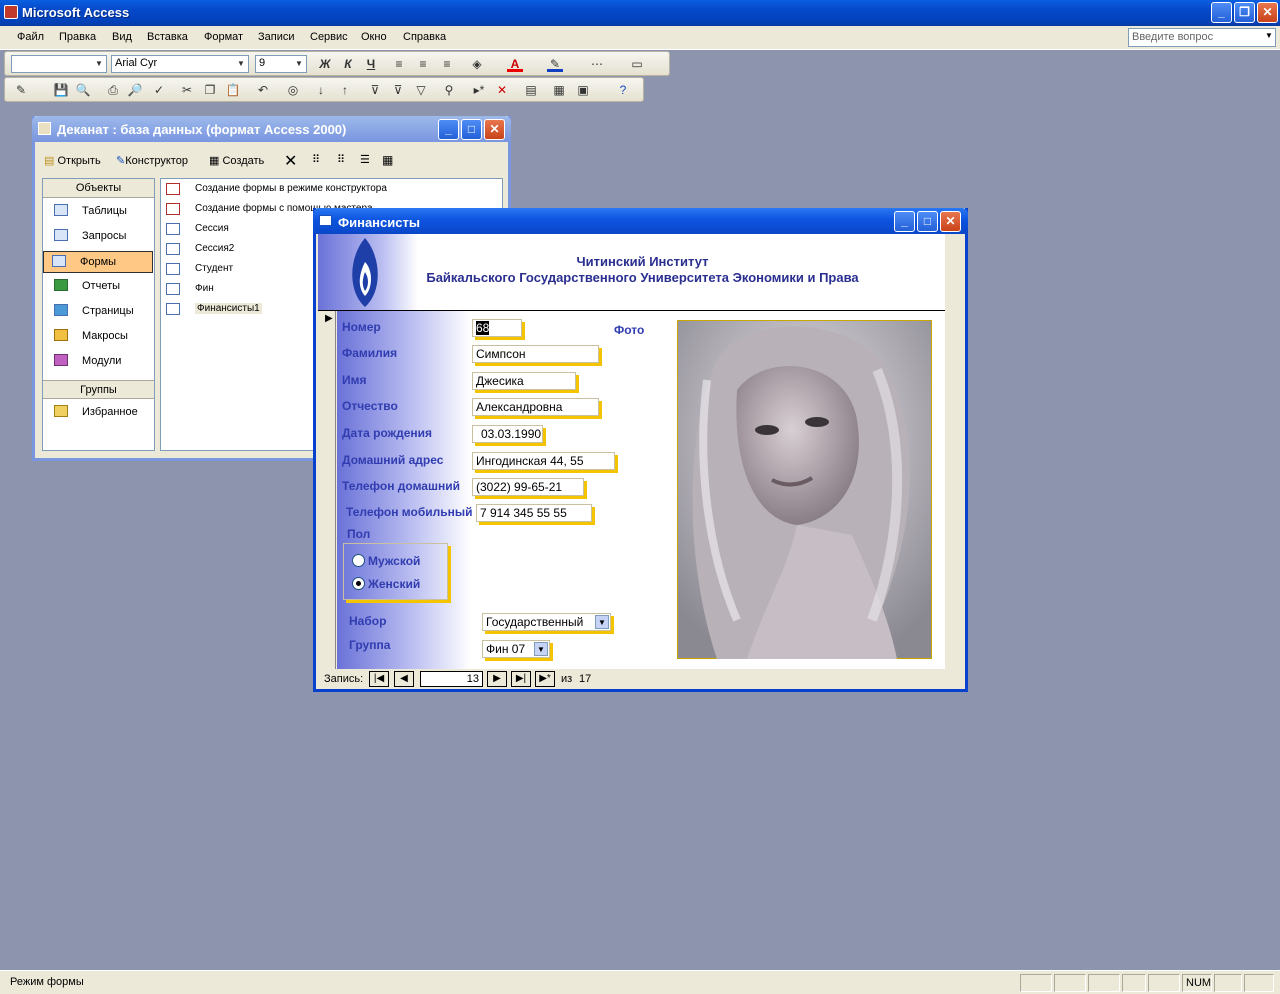 This screenshot has width=1280, height=994. Describe the element at coordinates (451, 679) in the screenshot. I see `record-number-field: 13` at that location.